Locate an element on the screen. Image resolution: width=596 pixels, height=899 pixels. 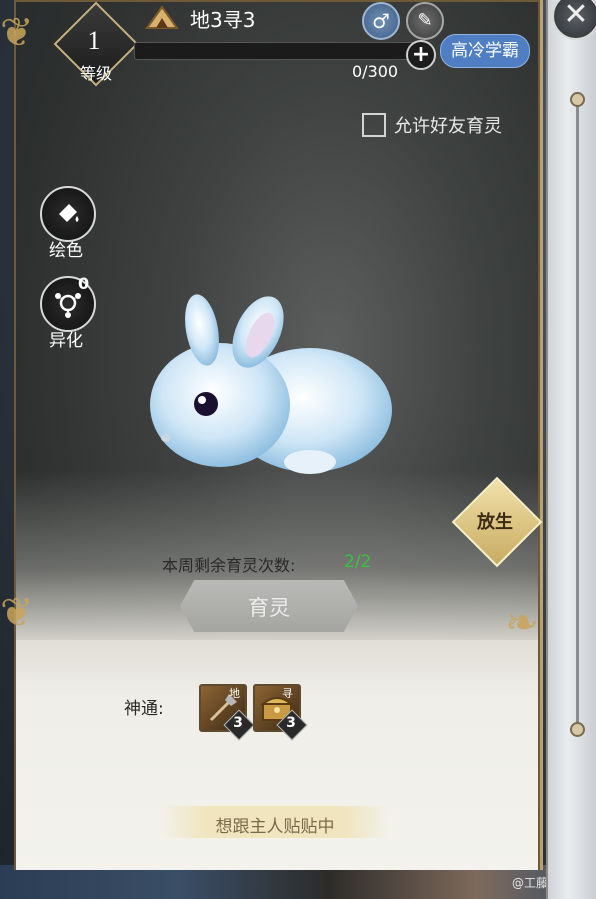
status-message: 想跟主人贴贴中 is located at coordinates (275, 827).